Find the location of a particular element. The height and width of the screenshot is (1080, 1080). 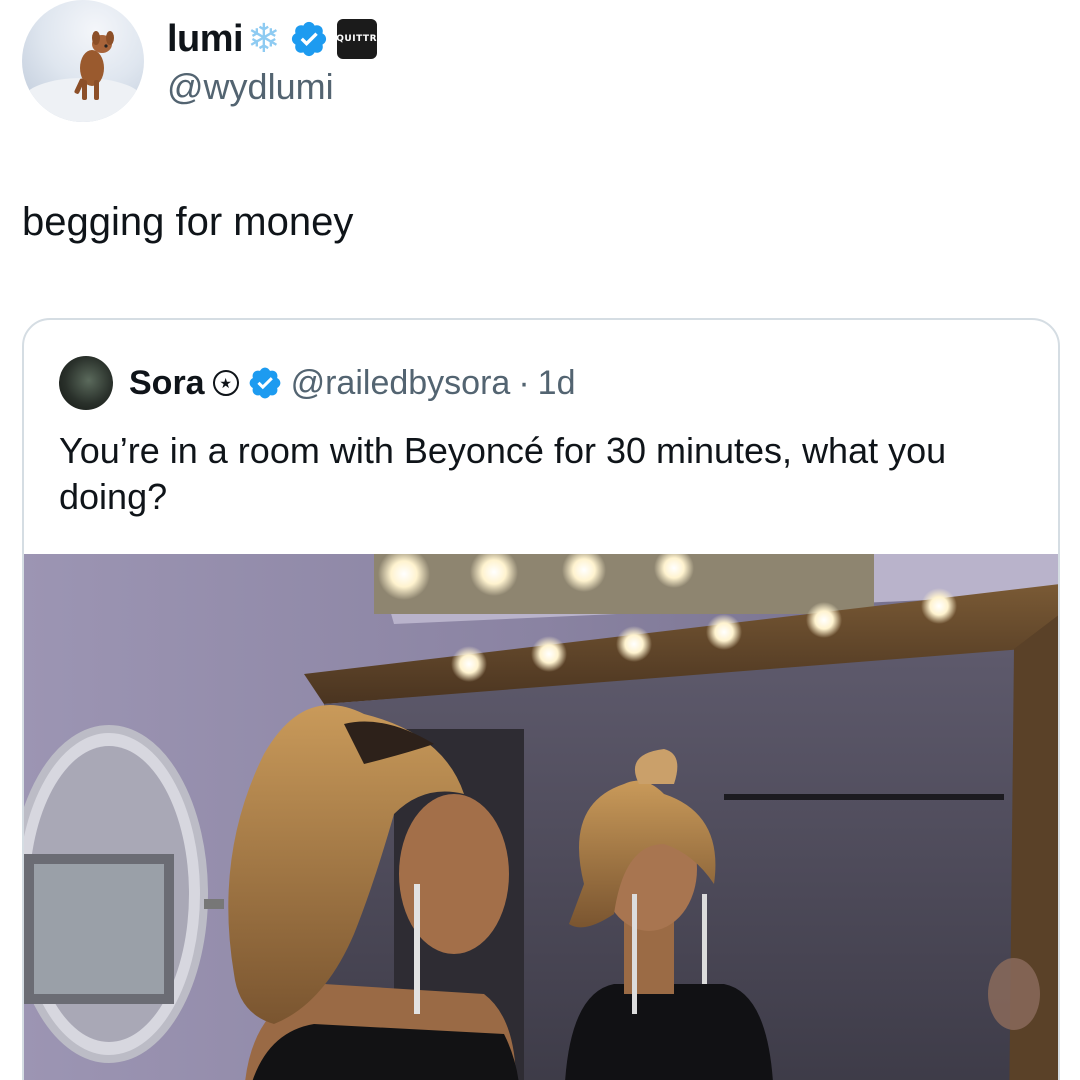

author-avatar is located at coordinates (83, 61).